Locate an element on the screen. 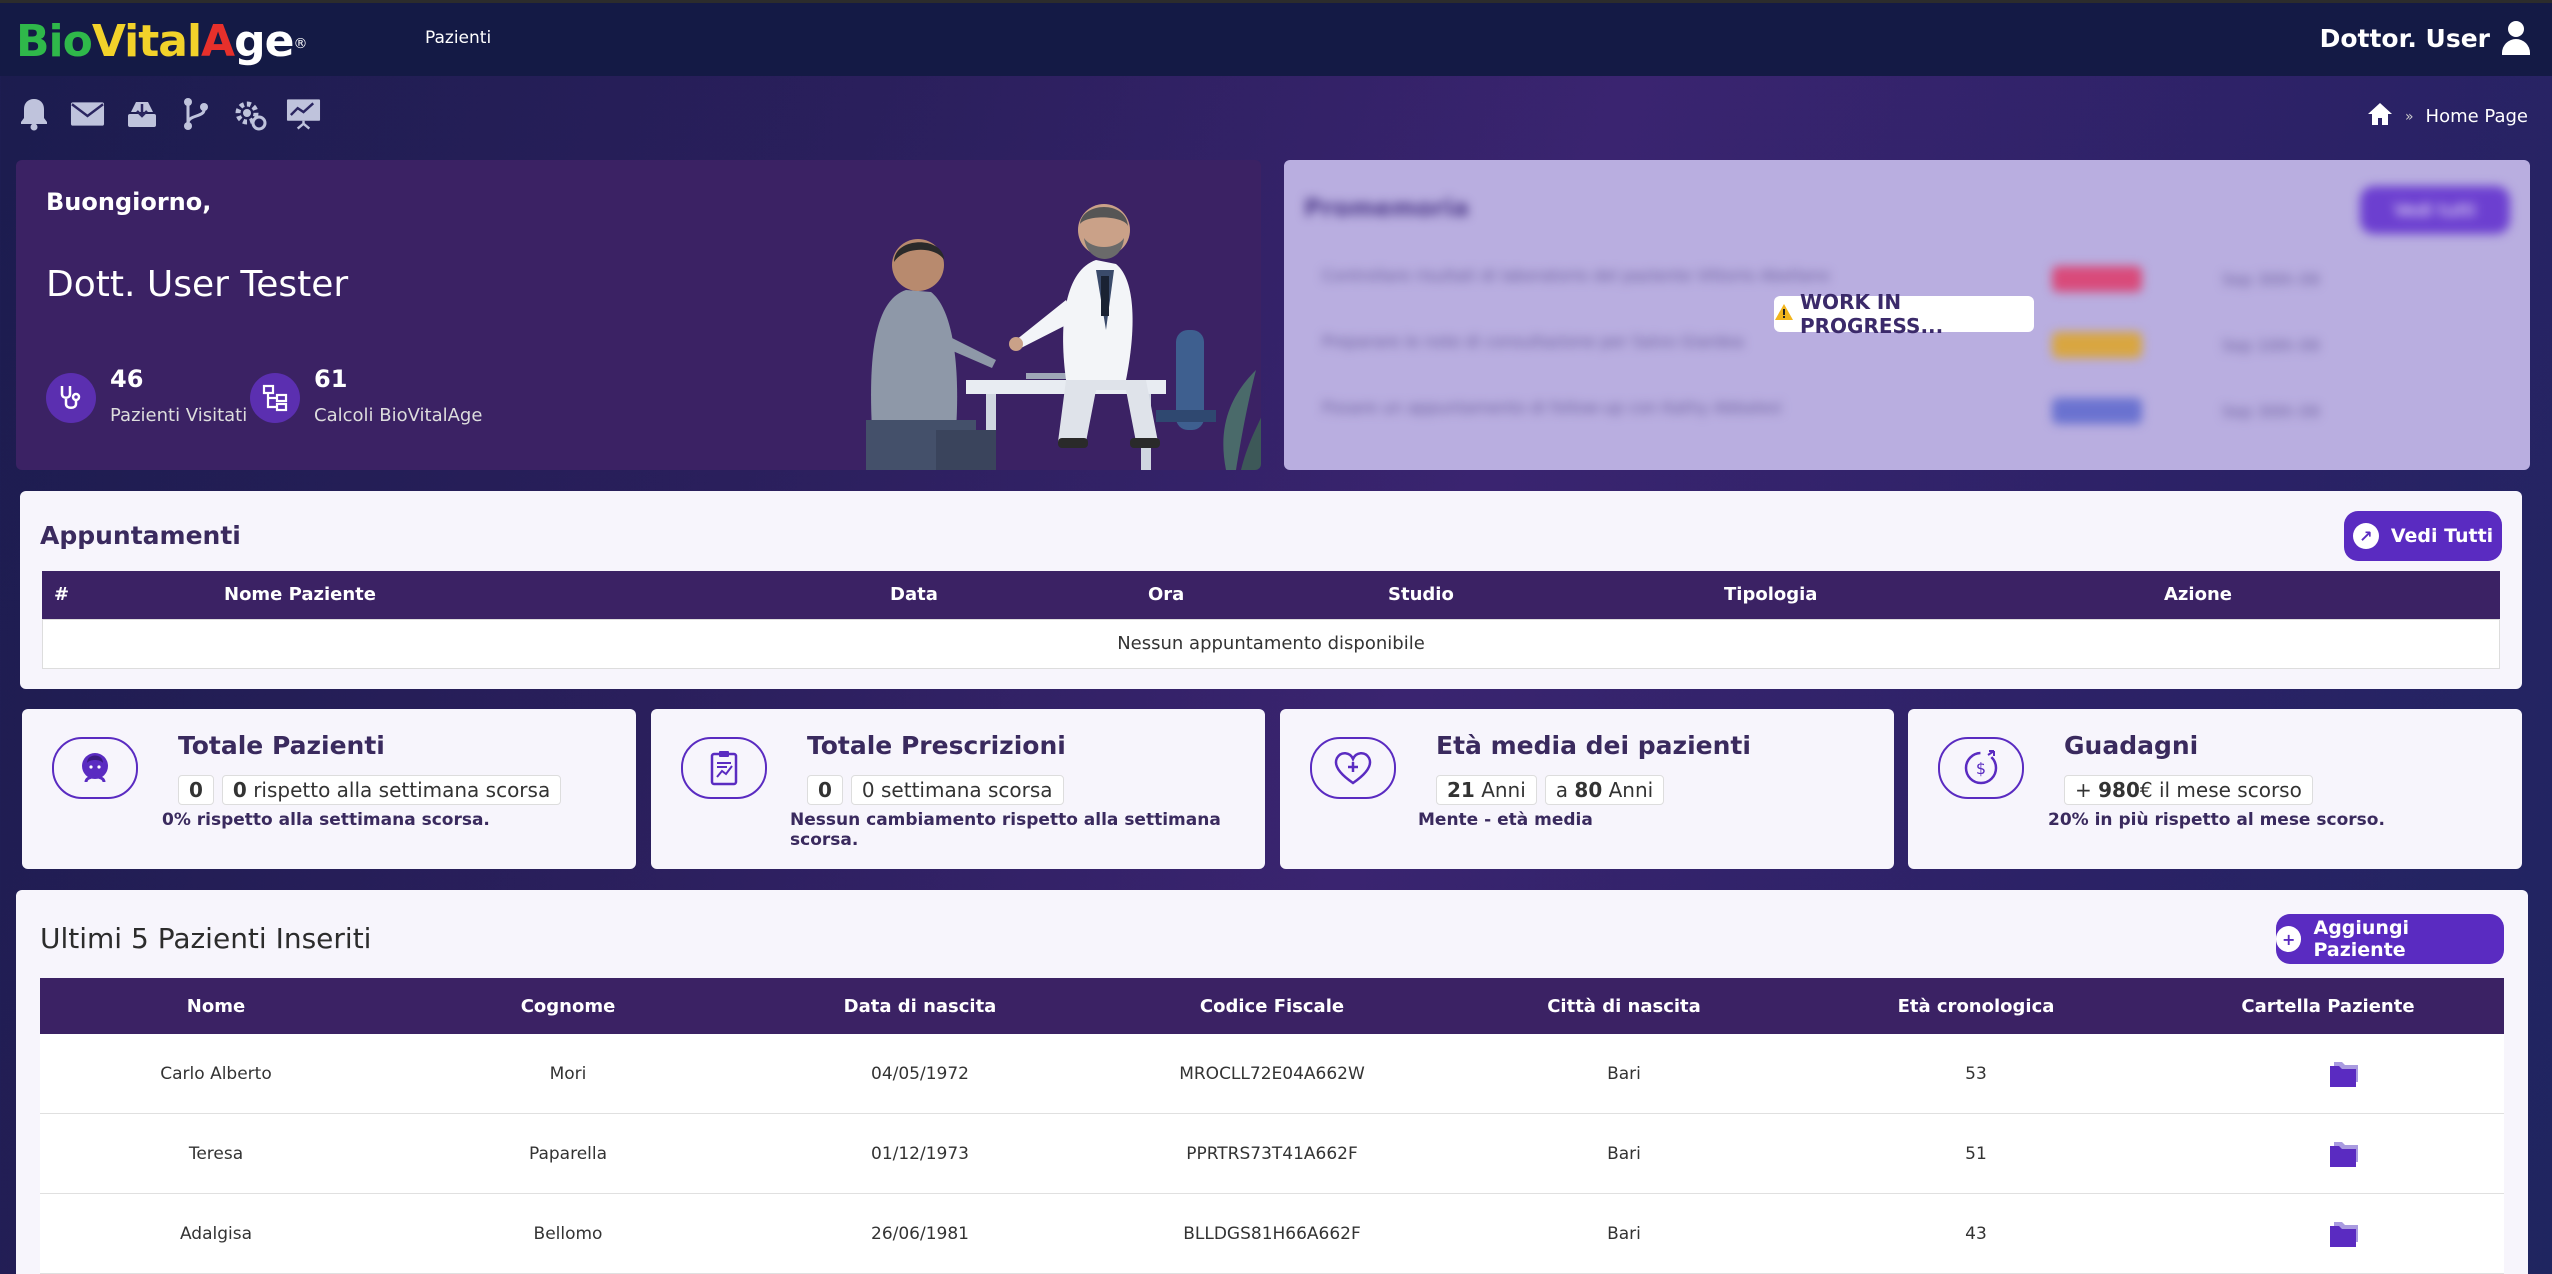 The image size is (2552, 1274). promemoria-row-date: Sep 30th 09 is located at coordinates (2271, 411).